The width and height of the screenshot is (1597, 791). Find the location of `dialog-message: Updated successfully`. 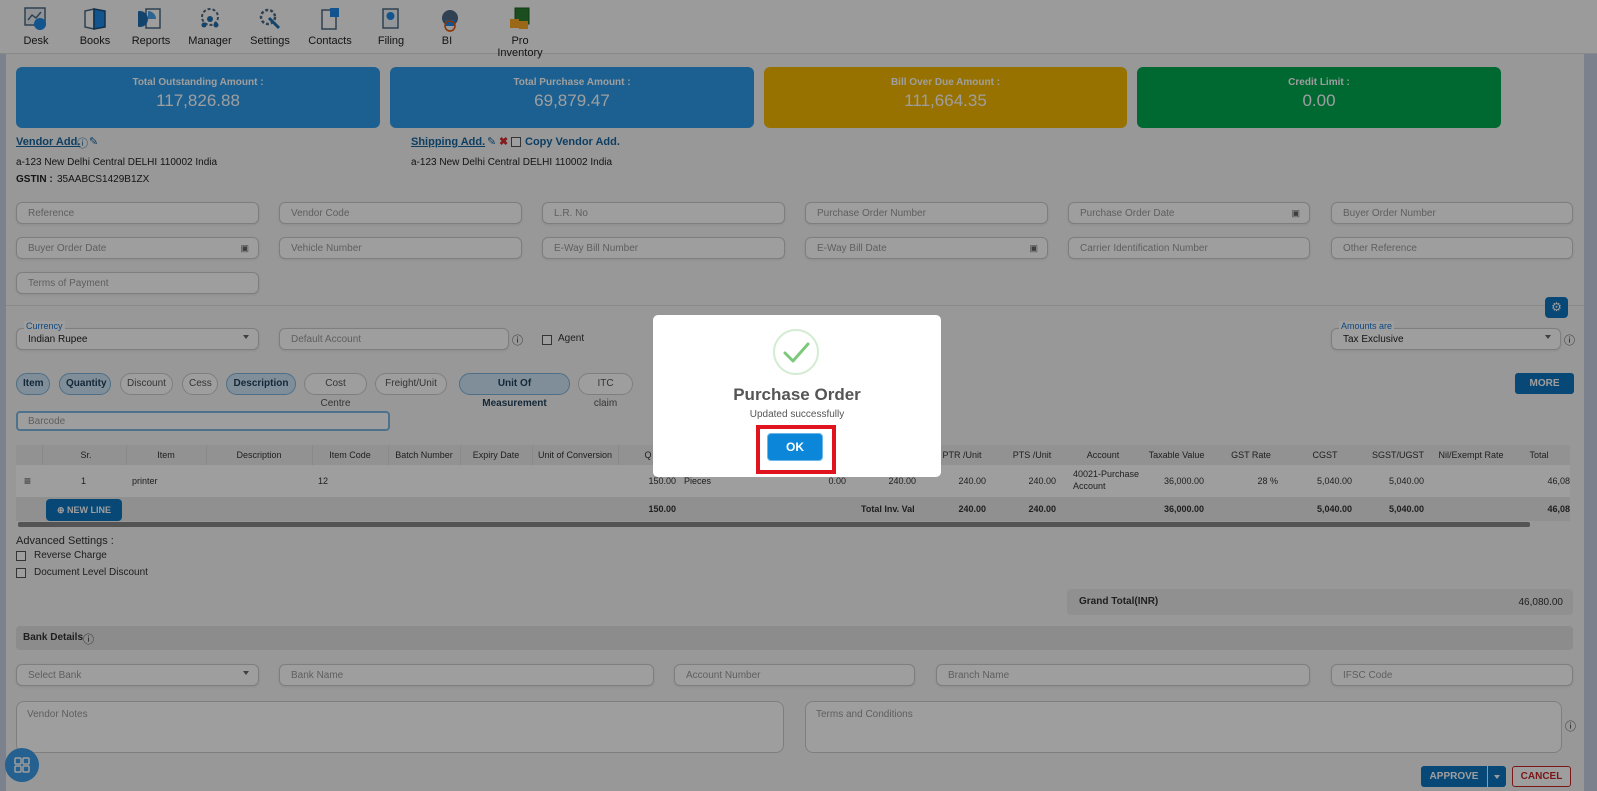

dialog-message: Updated successfully is located at coordinates (797, 414).